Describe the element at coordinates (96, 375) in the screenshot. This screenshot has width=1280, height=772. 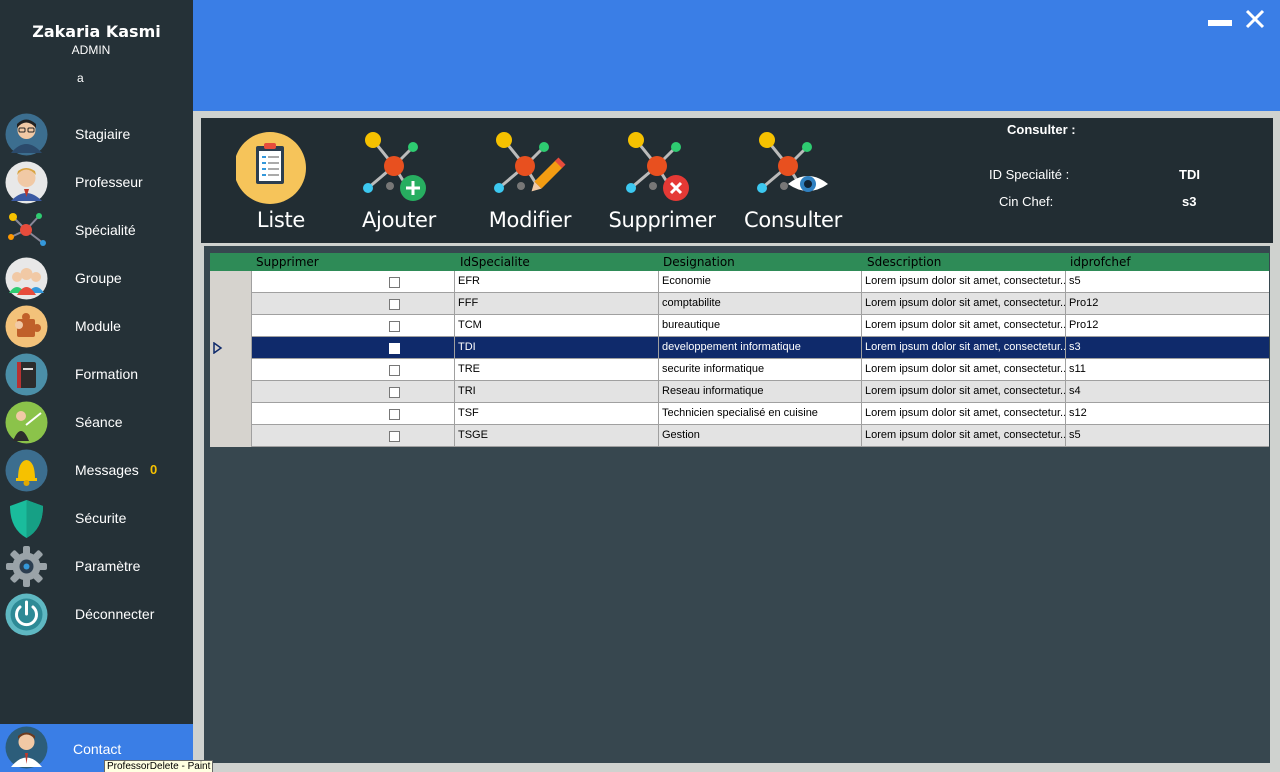
I see `sidebar-item-formation: Formation` at that location.